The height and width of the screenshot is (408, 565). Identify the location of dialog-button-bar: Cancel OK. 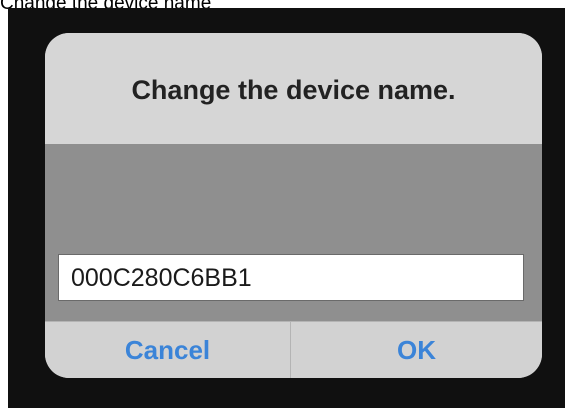
(293, 349).